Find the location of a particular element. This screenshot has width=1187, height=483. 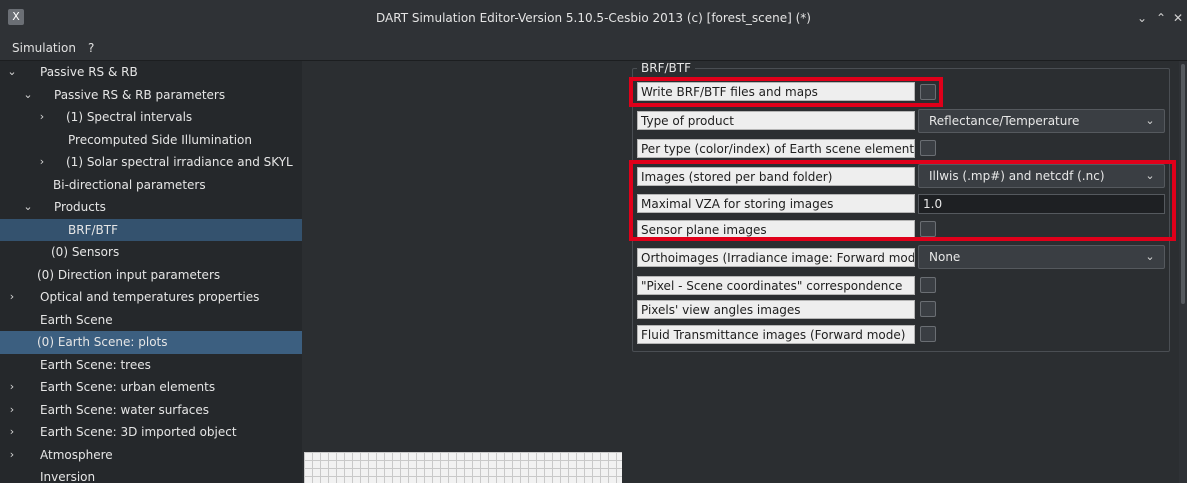

tree-item-label: Passive RS & RB parameters is located at coordinates (140, 94).